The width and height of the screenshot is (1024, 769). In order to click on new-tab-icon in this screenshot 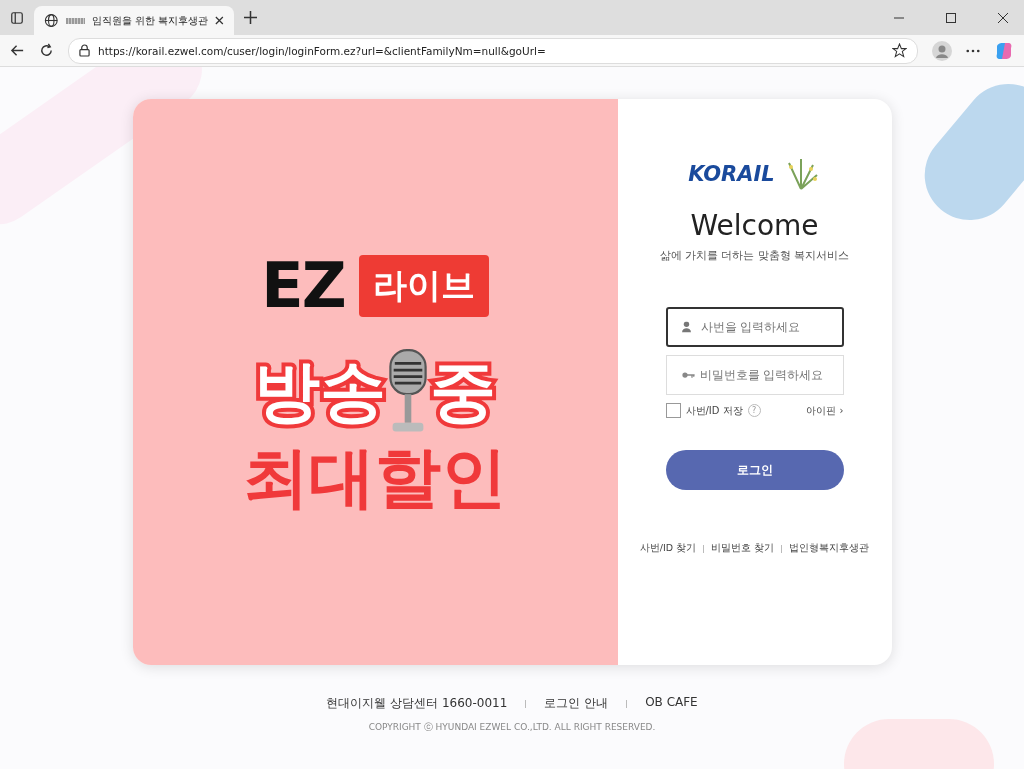, I will do `click(250, 17)`.